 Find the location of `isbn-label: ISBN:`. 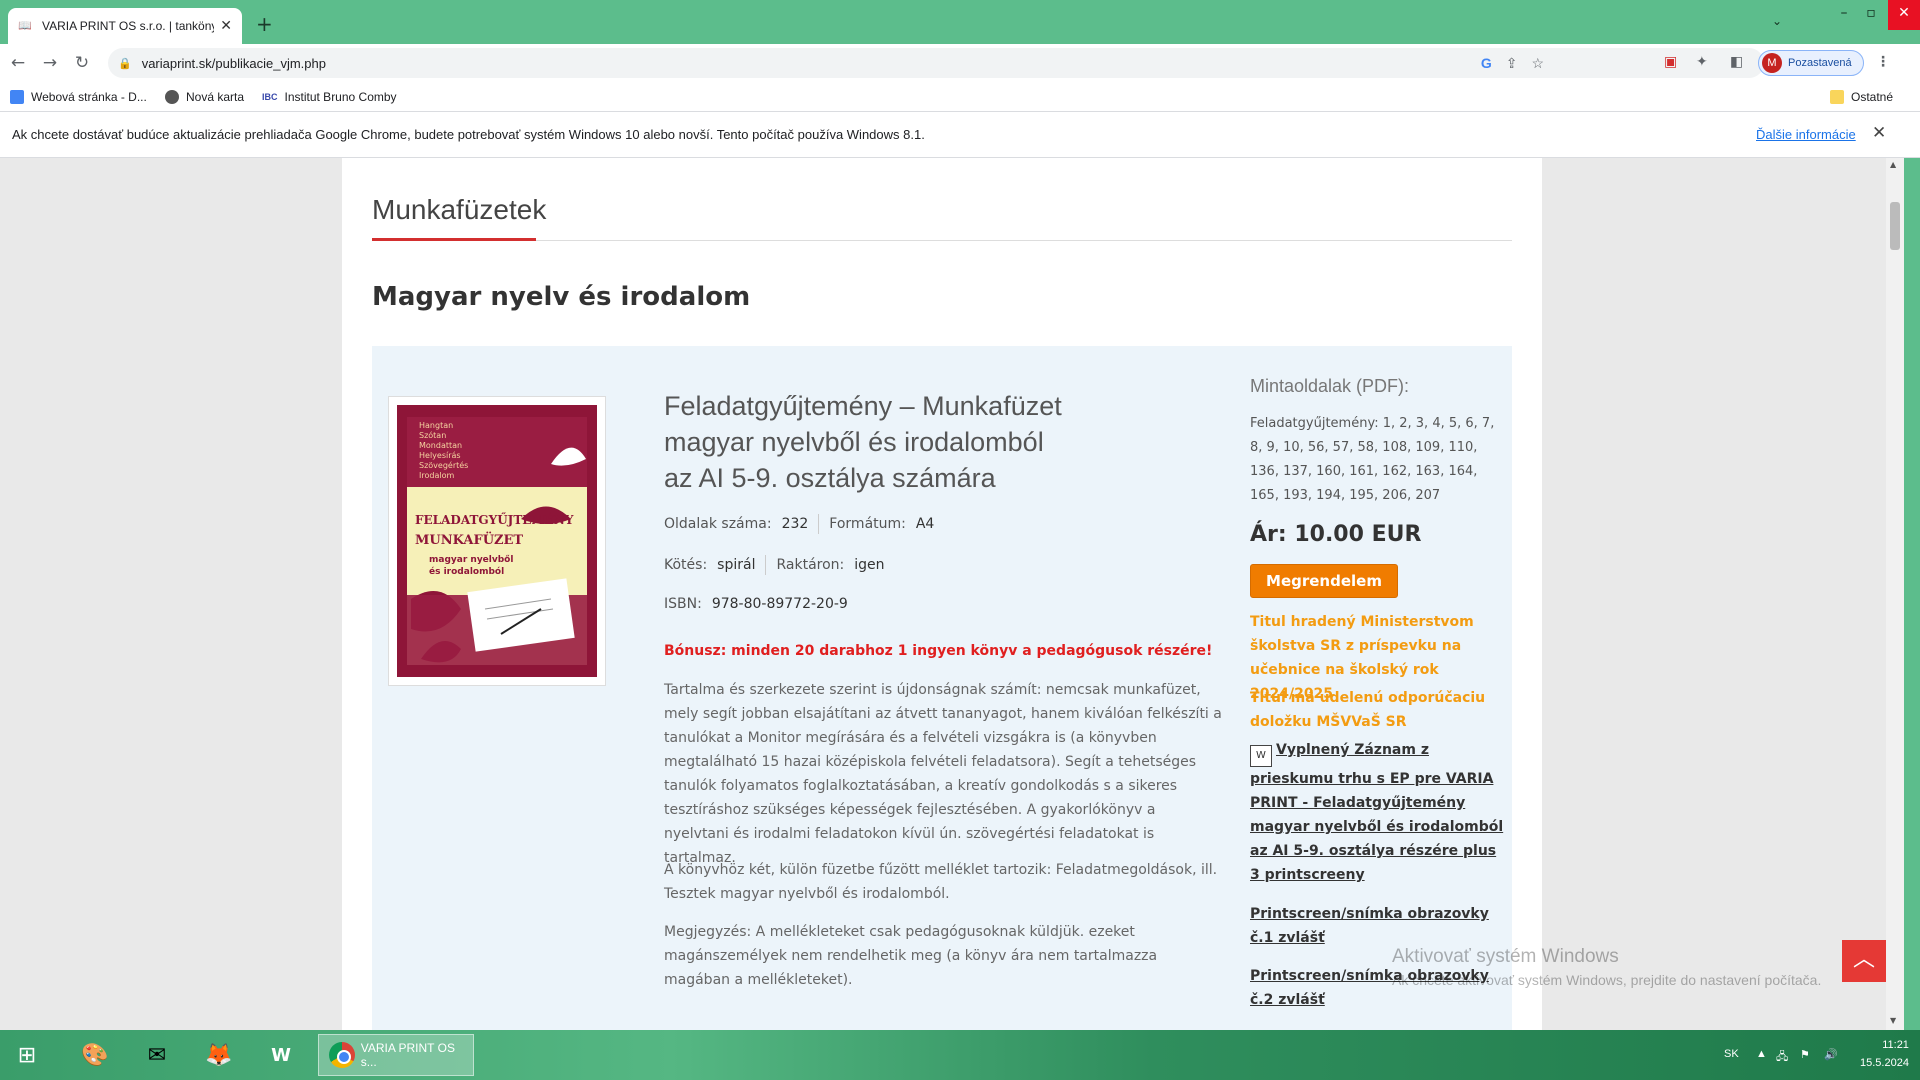

isbn-label: ISBN: is located at coordinates (683, 604).